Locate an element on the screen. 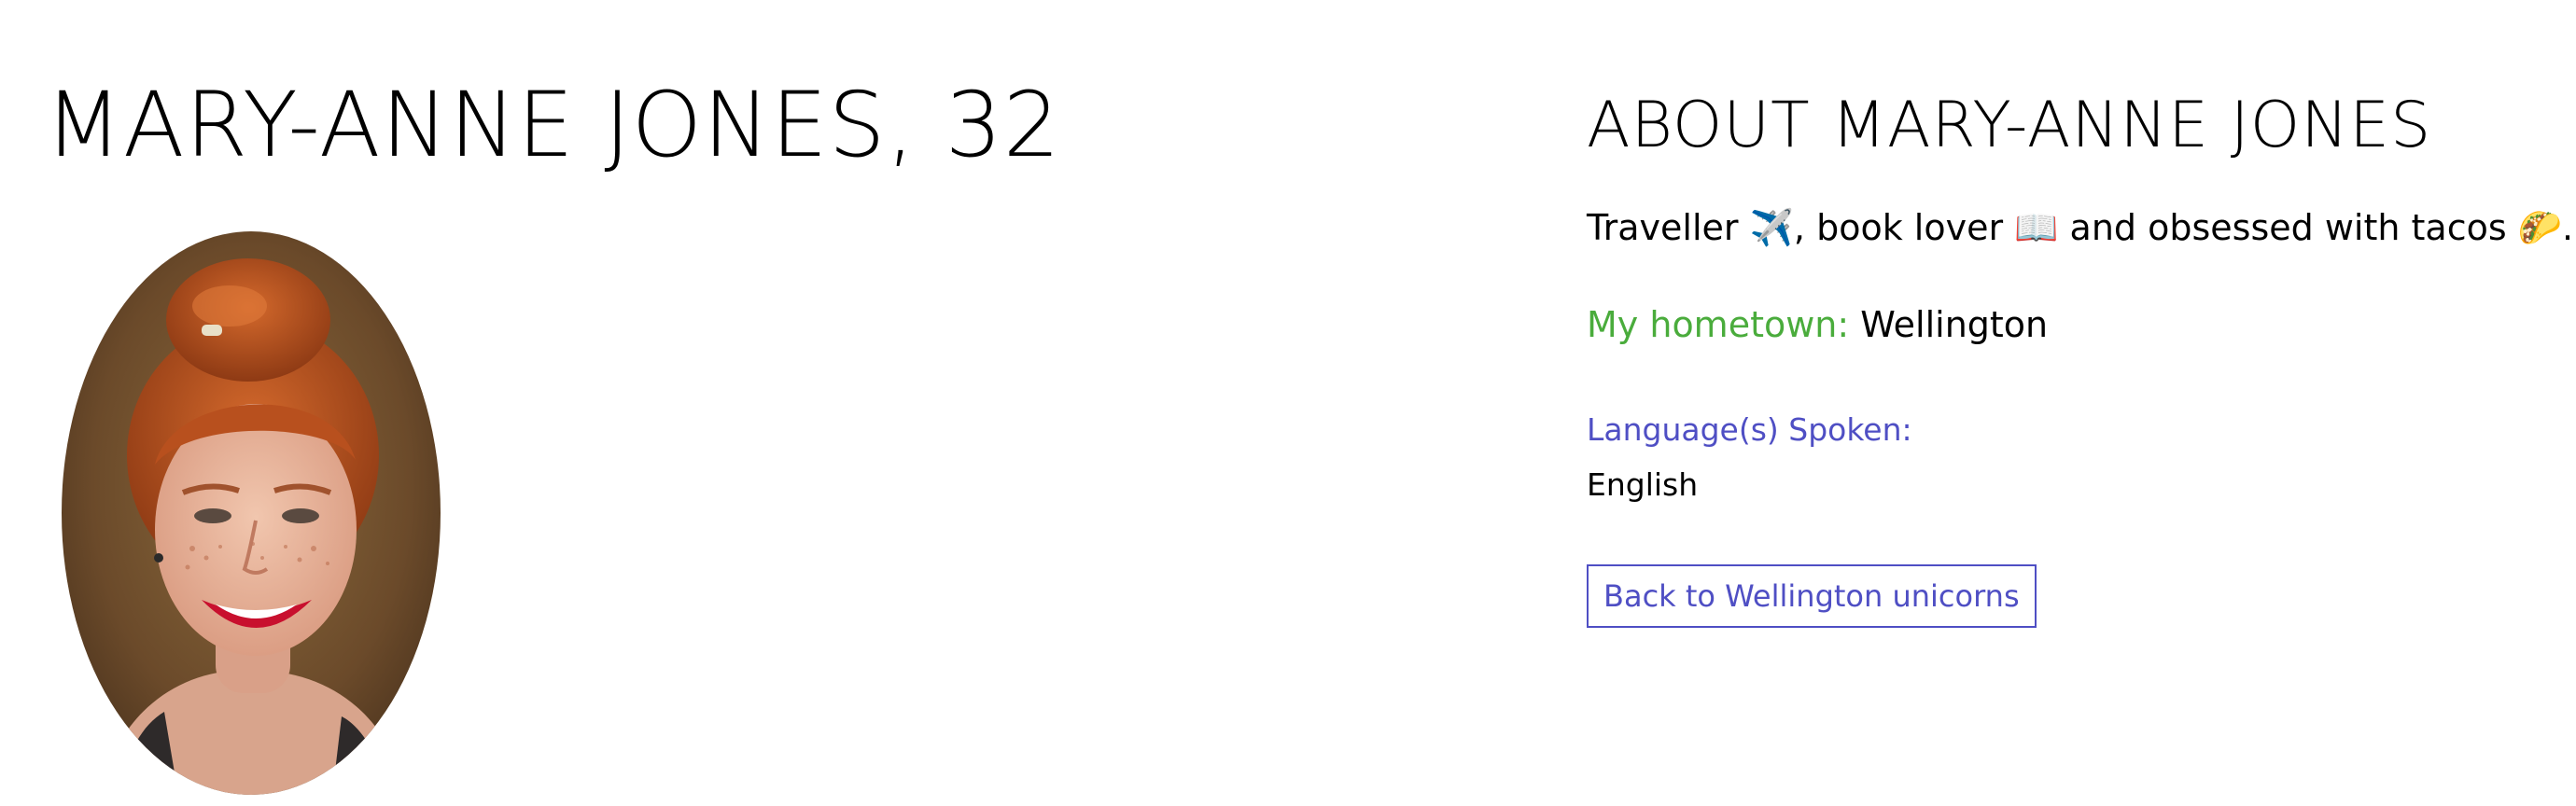 This screenshot has width=2576, height=806. profile-name-heading: MARY-ANNE JONES, 32 is located at coordinates (553, 125).